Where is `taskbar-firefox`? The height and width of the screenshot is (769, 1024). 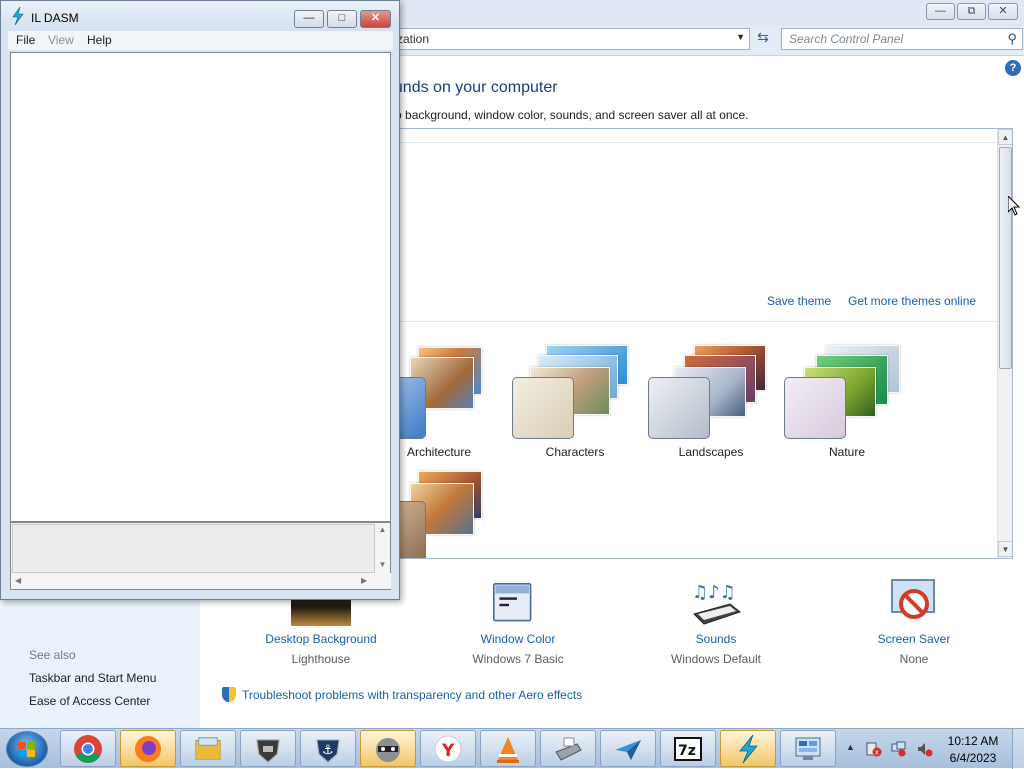
taskbar-firefox is located at coordinates (148, 748).